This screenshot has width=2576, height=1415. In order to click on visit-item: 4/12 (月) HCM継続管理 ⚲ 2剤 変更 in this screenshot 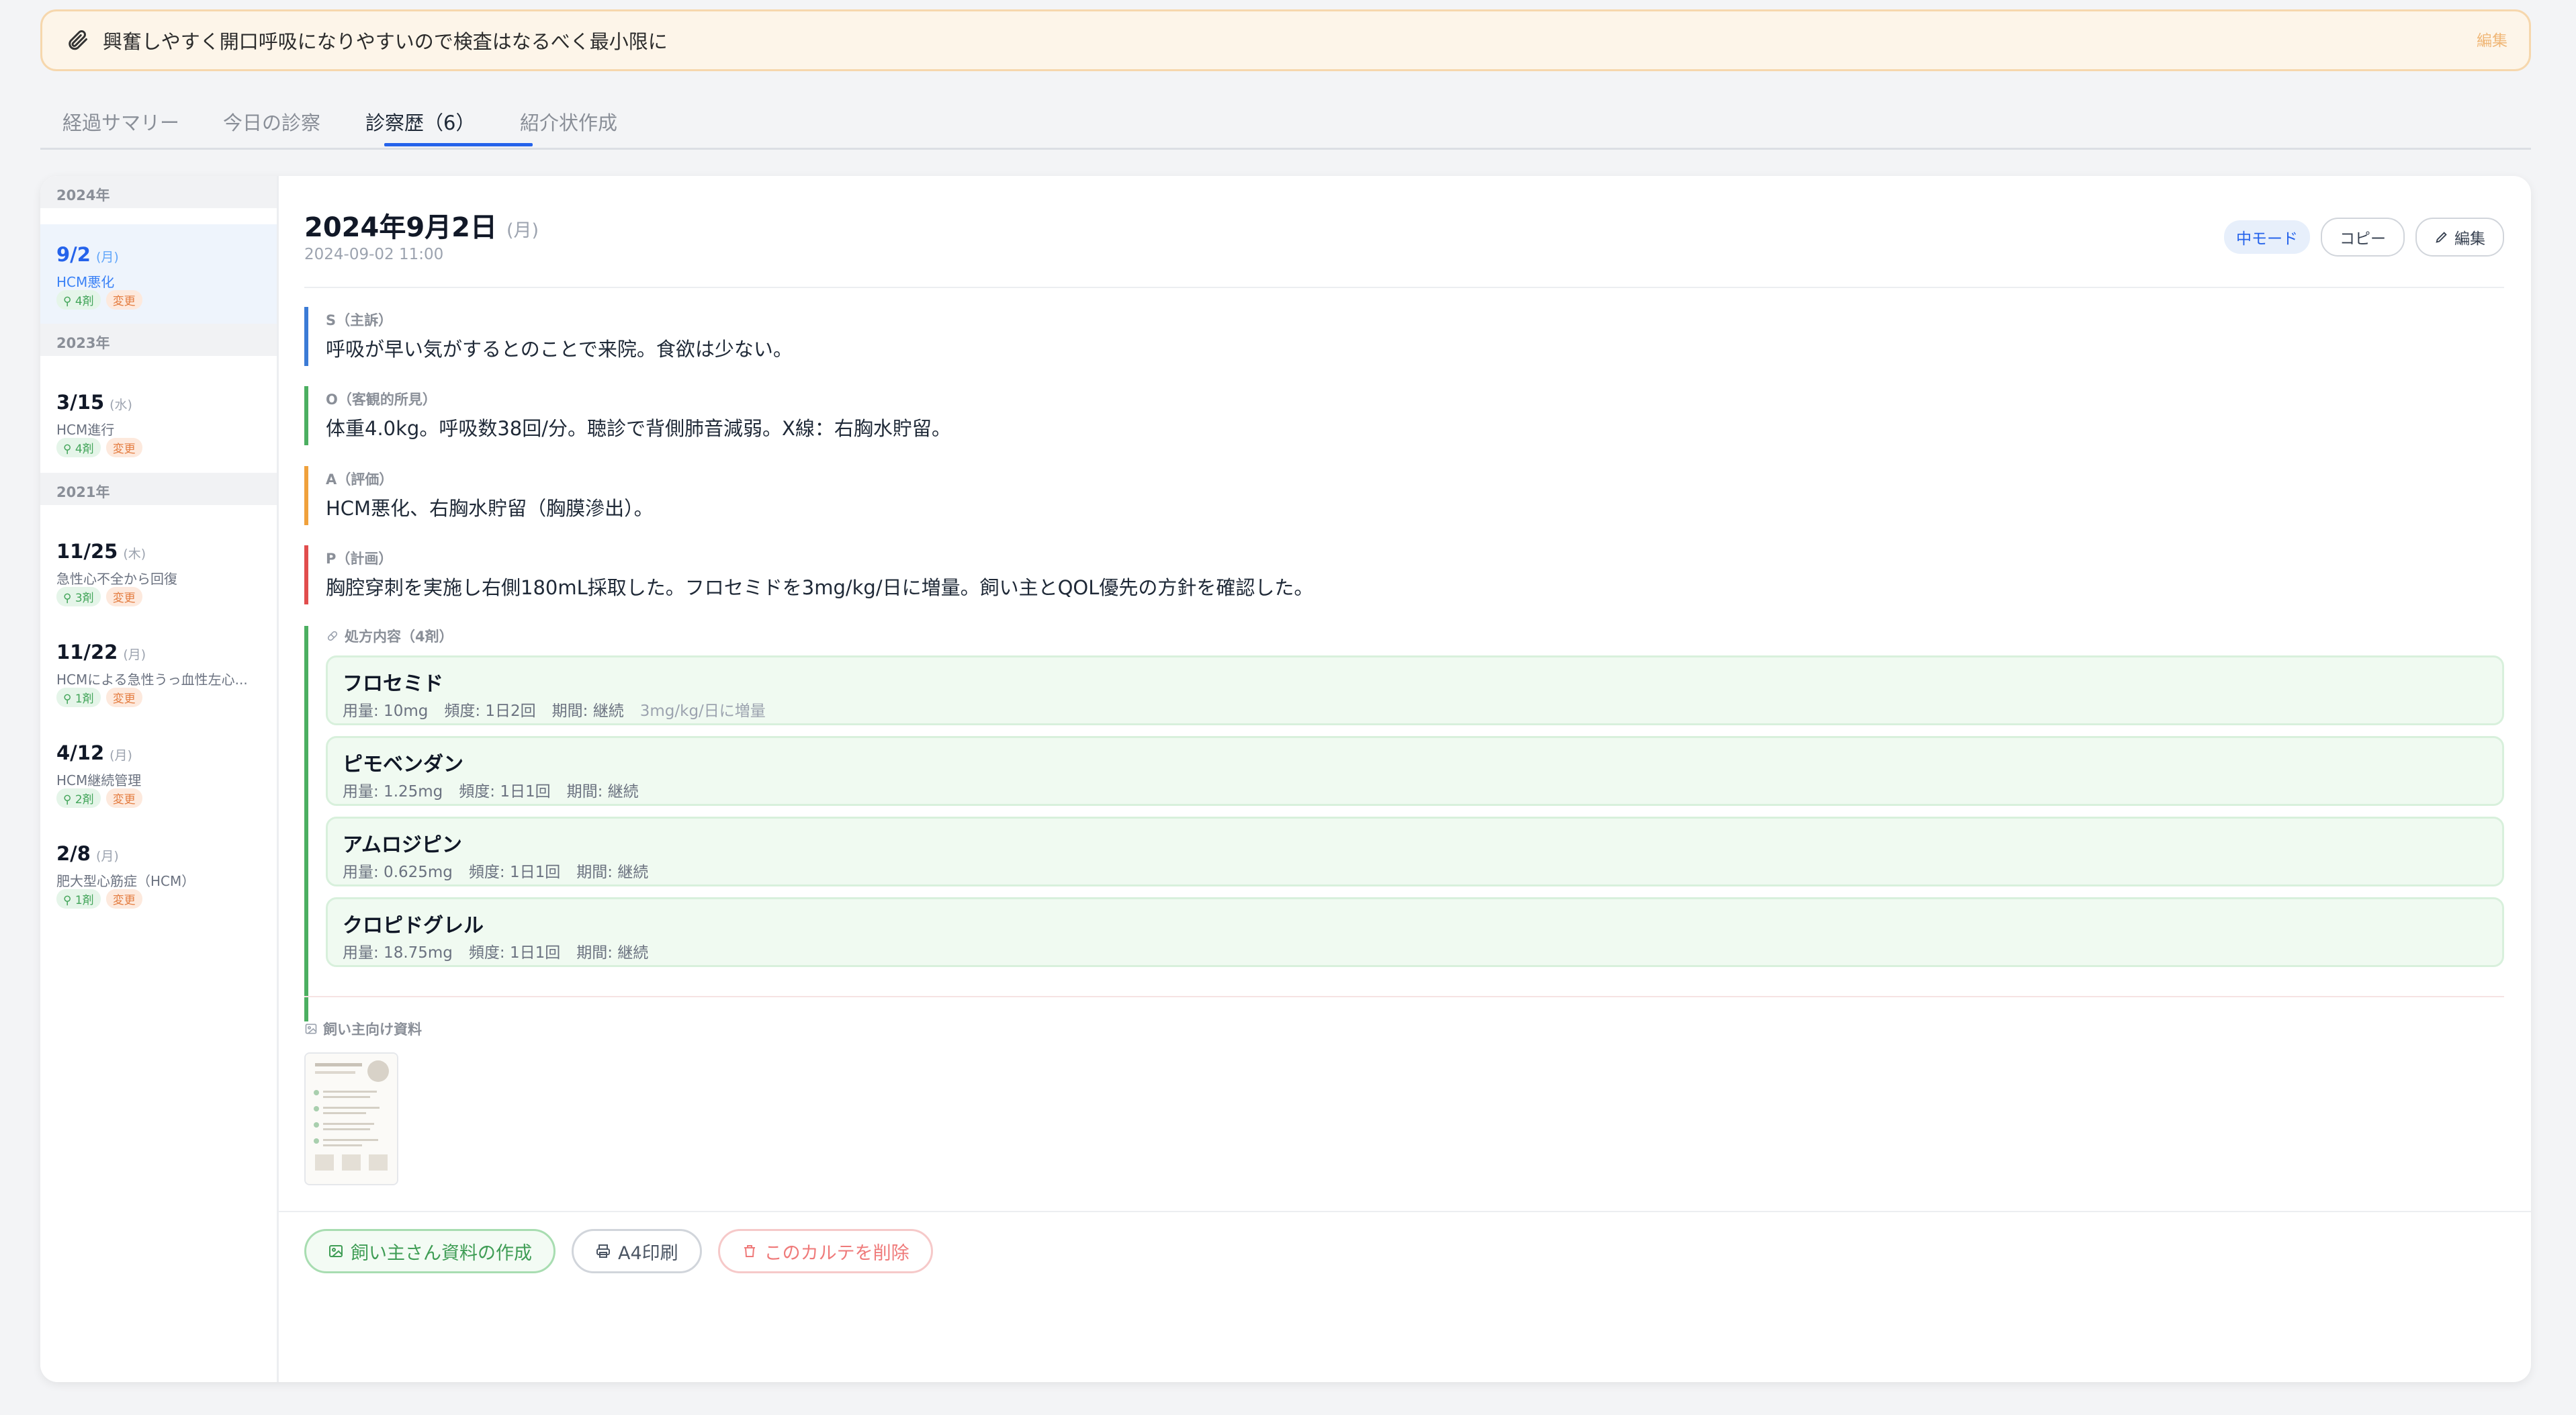, I will do `click(159, 771)`.